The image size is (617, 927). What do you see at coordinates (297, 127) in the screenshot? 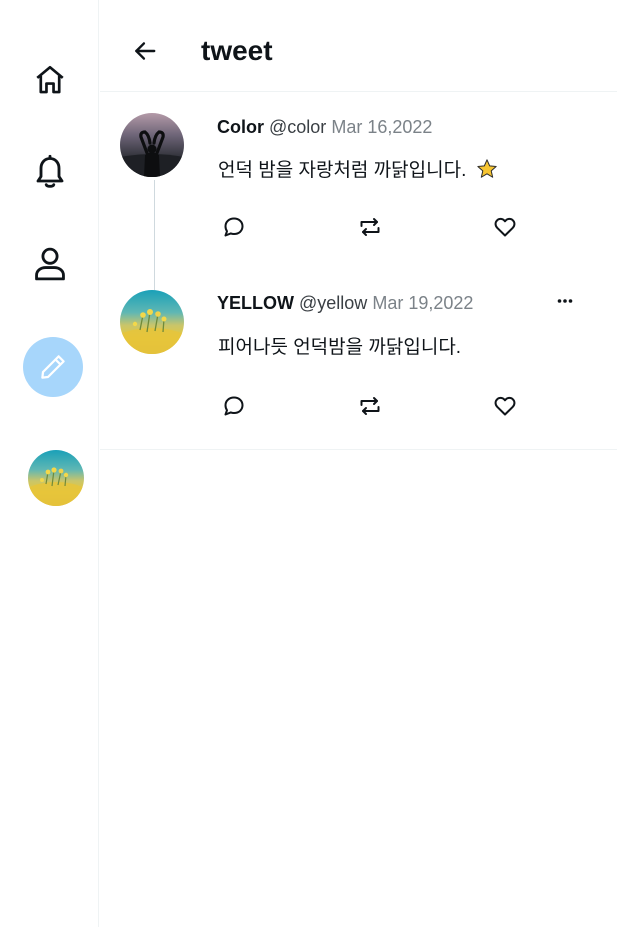
I see `user-handle: @color` at bounding box center [297, 127].